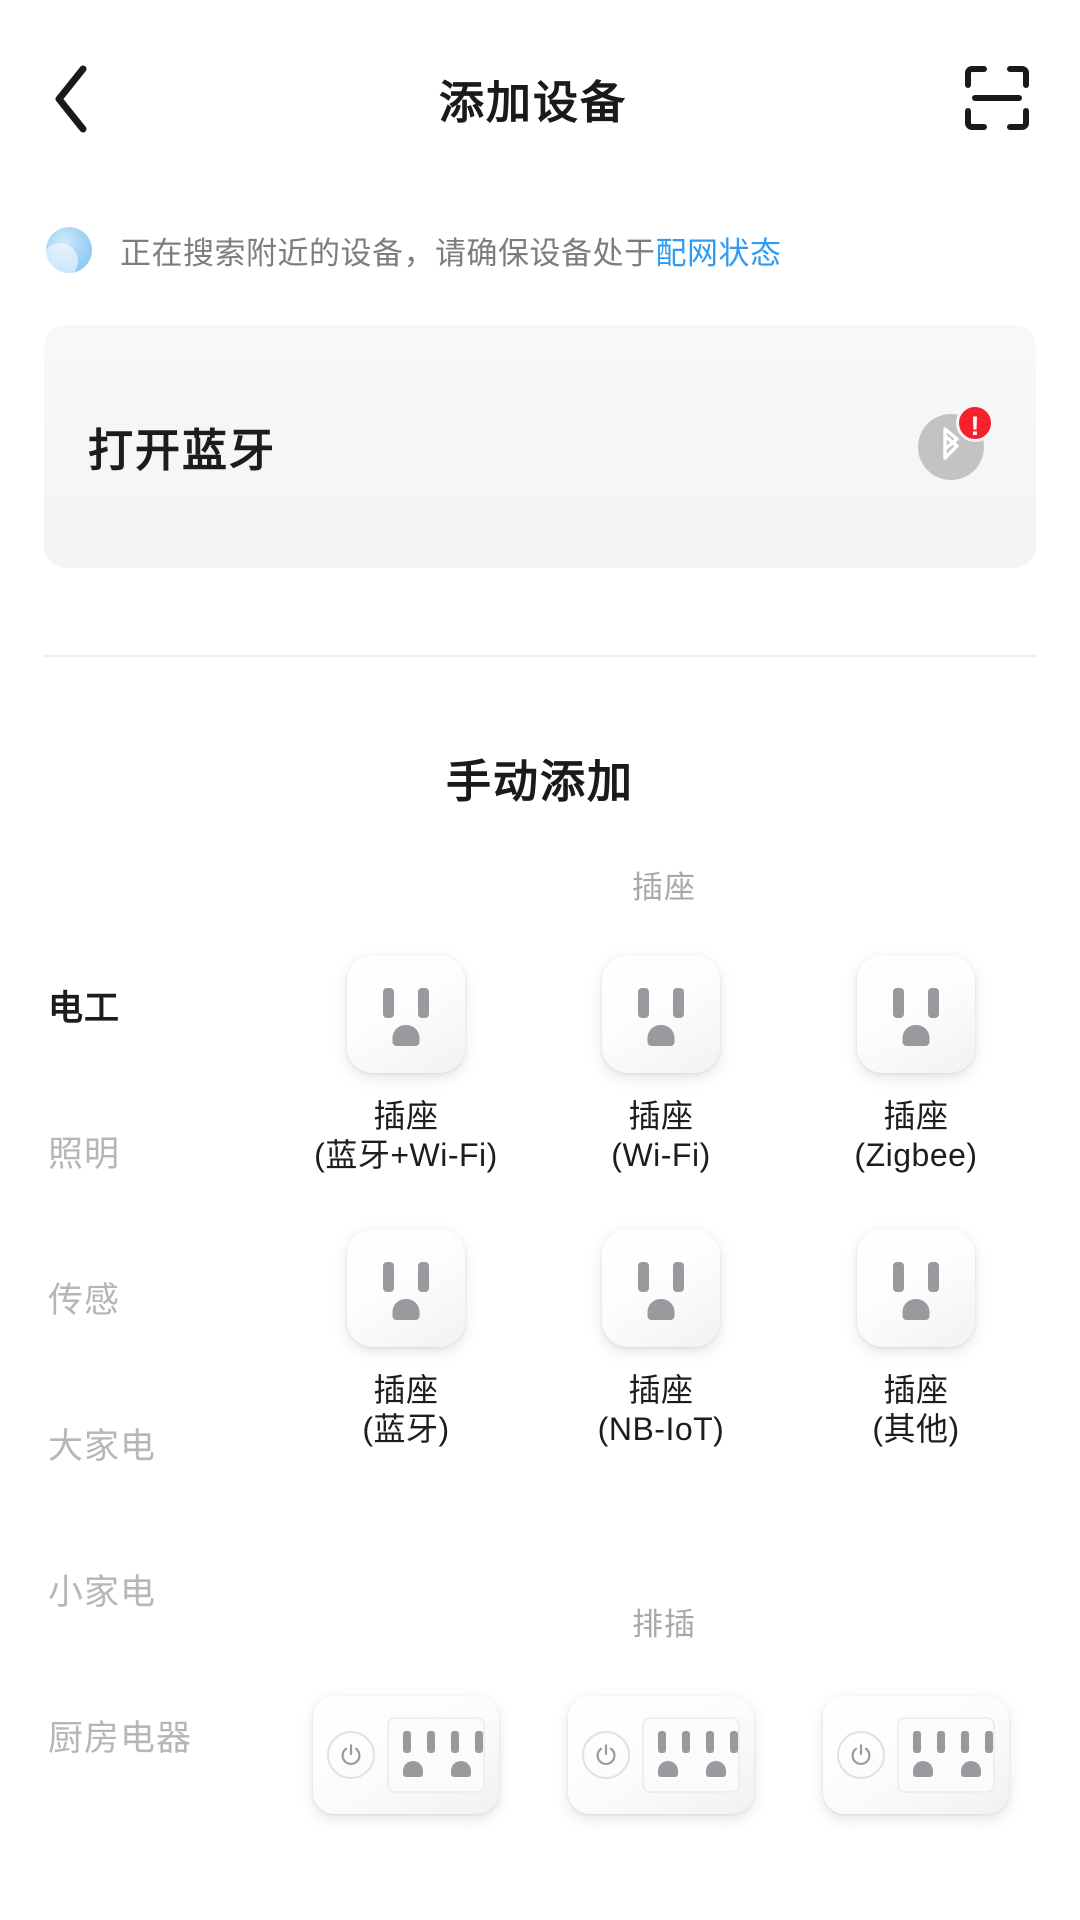  What do you see at coordinates (84, 1300) in the screenshot?
I see `sidebar-item-label: 传感` at bounding box center [84, 1300].